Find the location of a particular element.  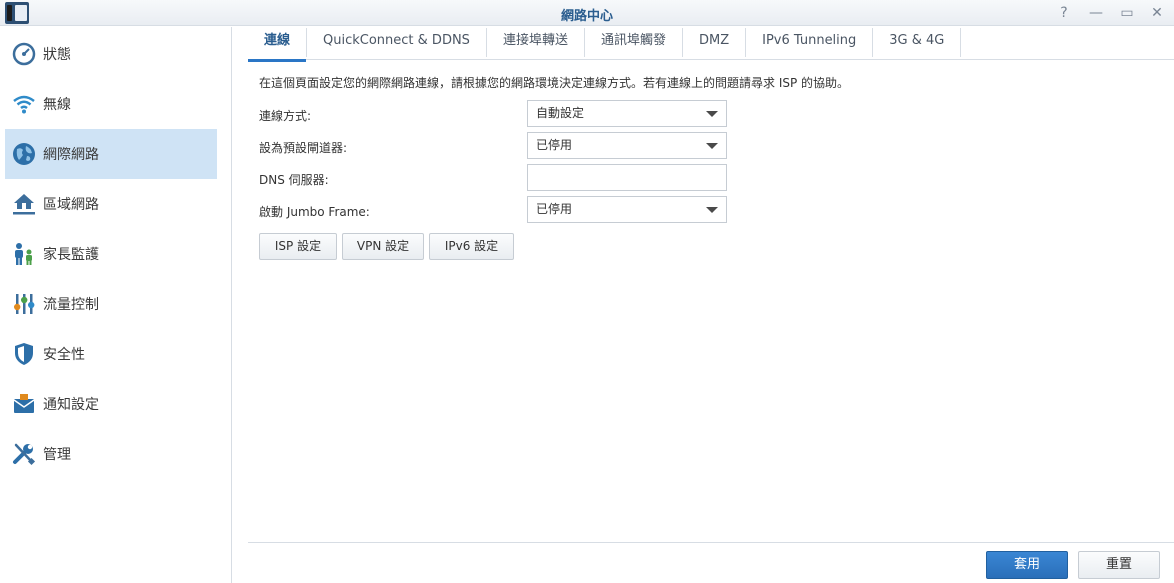

sidebar-item-notification: 通知設定 is located at coordinates (111, 404).